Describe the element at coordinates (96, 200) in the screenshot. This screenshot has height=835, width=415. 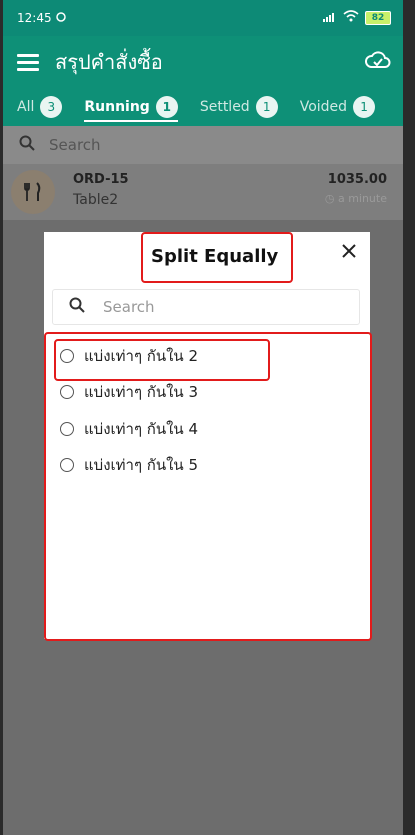
I see `order-table: Table2` at that location.